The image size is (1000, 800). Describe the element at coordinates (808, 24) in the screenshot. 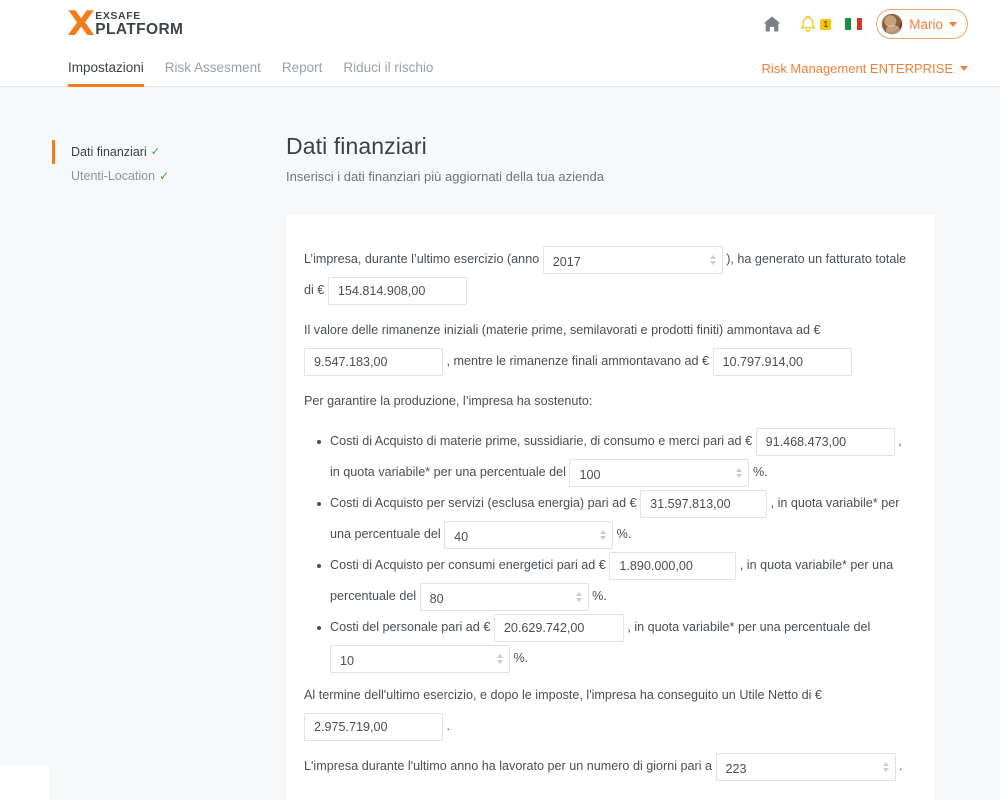

I see `bell-icon` at that location.